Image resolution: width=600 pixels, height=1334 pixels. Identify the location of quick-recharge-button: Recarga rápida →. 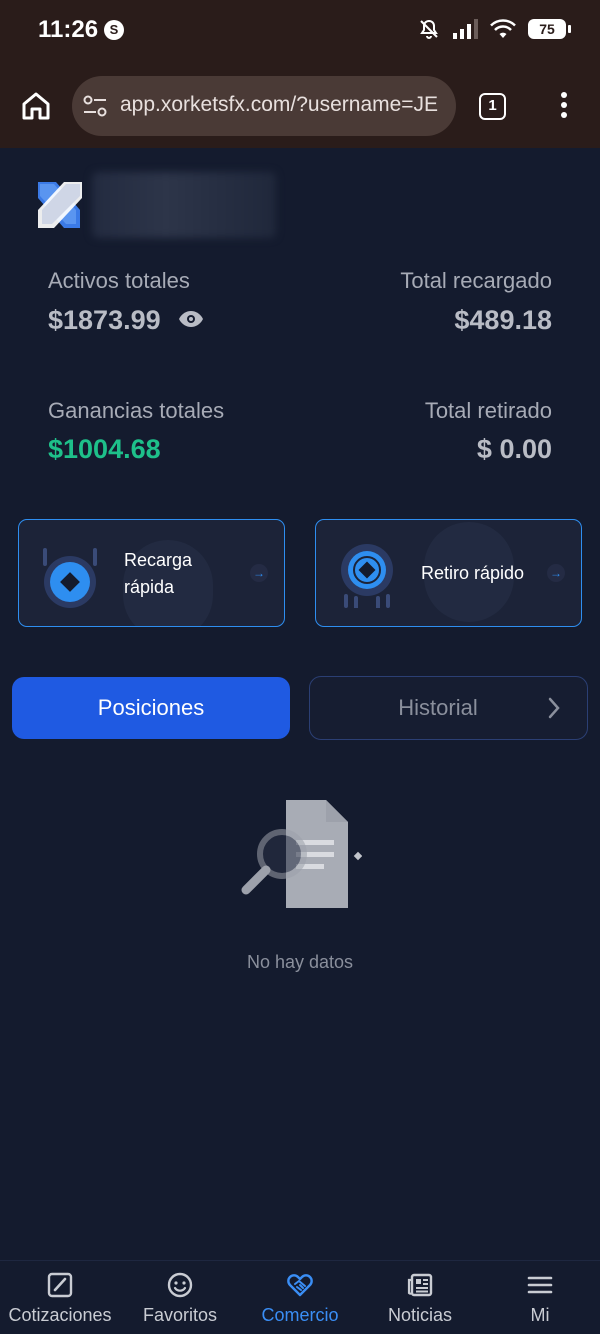
(151, 573).